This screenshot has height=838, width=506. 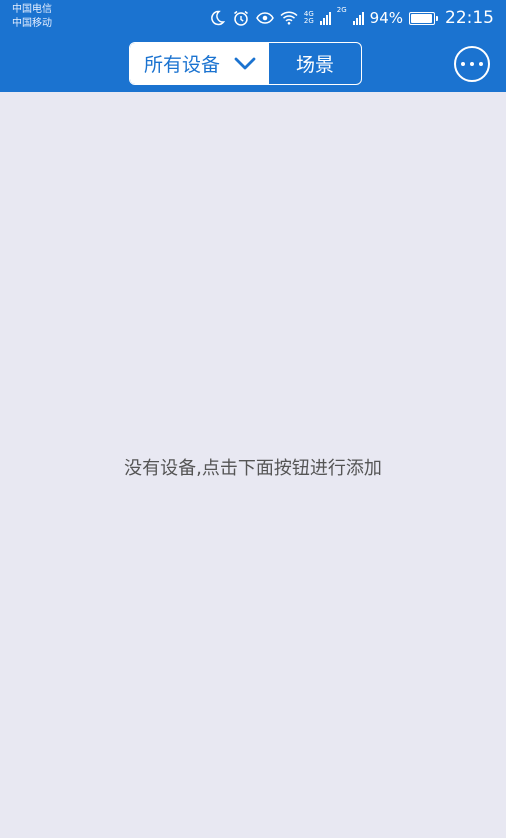 I want to click on alarm-icon, so click(x=241, y=18).